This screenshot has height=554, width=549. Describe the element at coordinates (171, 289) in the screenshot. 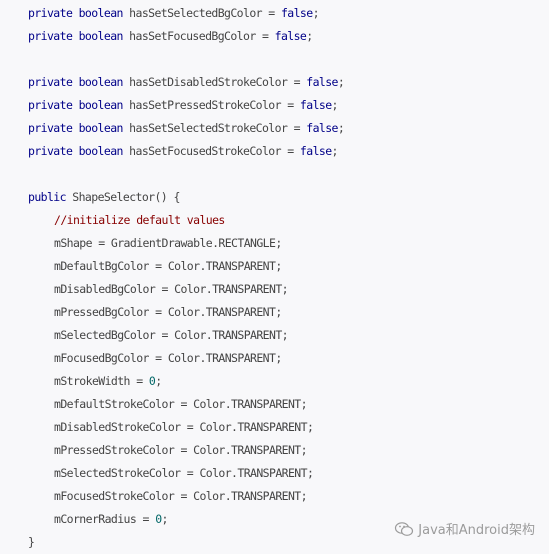

I see `statement-token: mDisabledBgColor = Color.TRANSPARENT;` at that location.